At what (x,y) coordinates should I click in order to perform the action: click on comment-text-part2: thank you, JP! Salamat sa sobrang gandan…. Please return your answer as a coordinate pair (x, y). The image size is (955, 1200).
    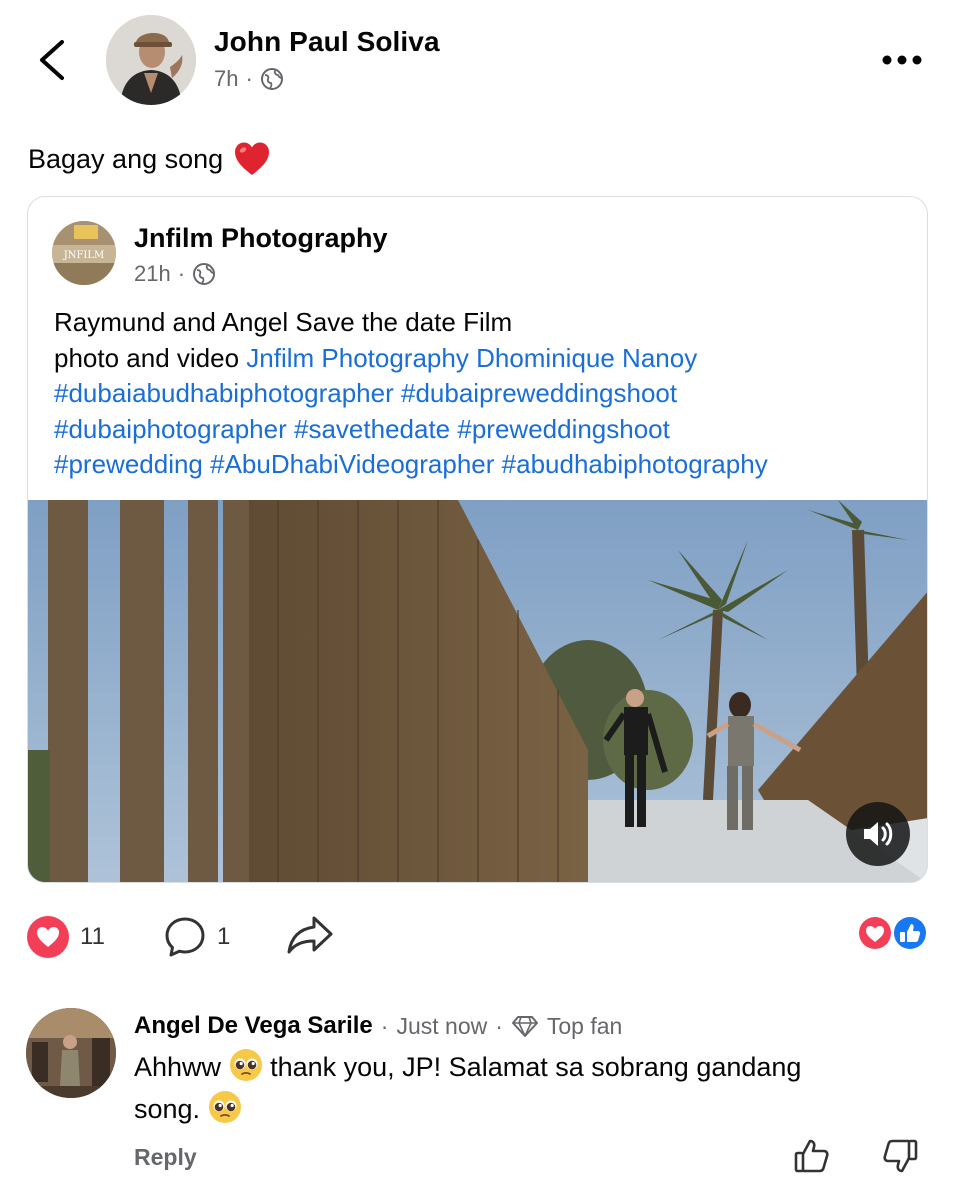
    Looking at the image, I should click on (536, 1067).